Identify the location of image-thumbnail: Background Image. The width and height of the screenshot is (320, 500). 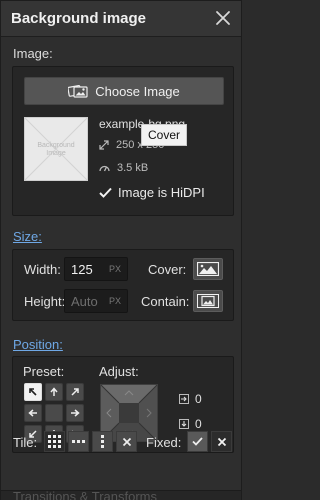
(56, 149).